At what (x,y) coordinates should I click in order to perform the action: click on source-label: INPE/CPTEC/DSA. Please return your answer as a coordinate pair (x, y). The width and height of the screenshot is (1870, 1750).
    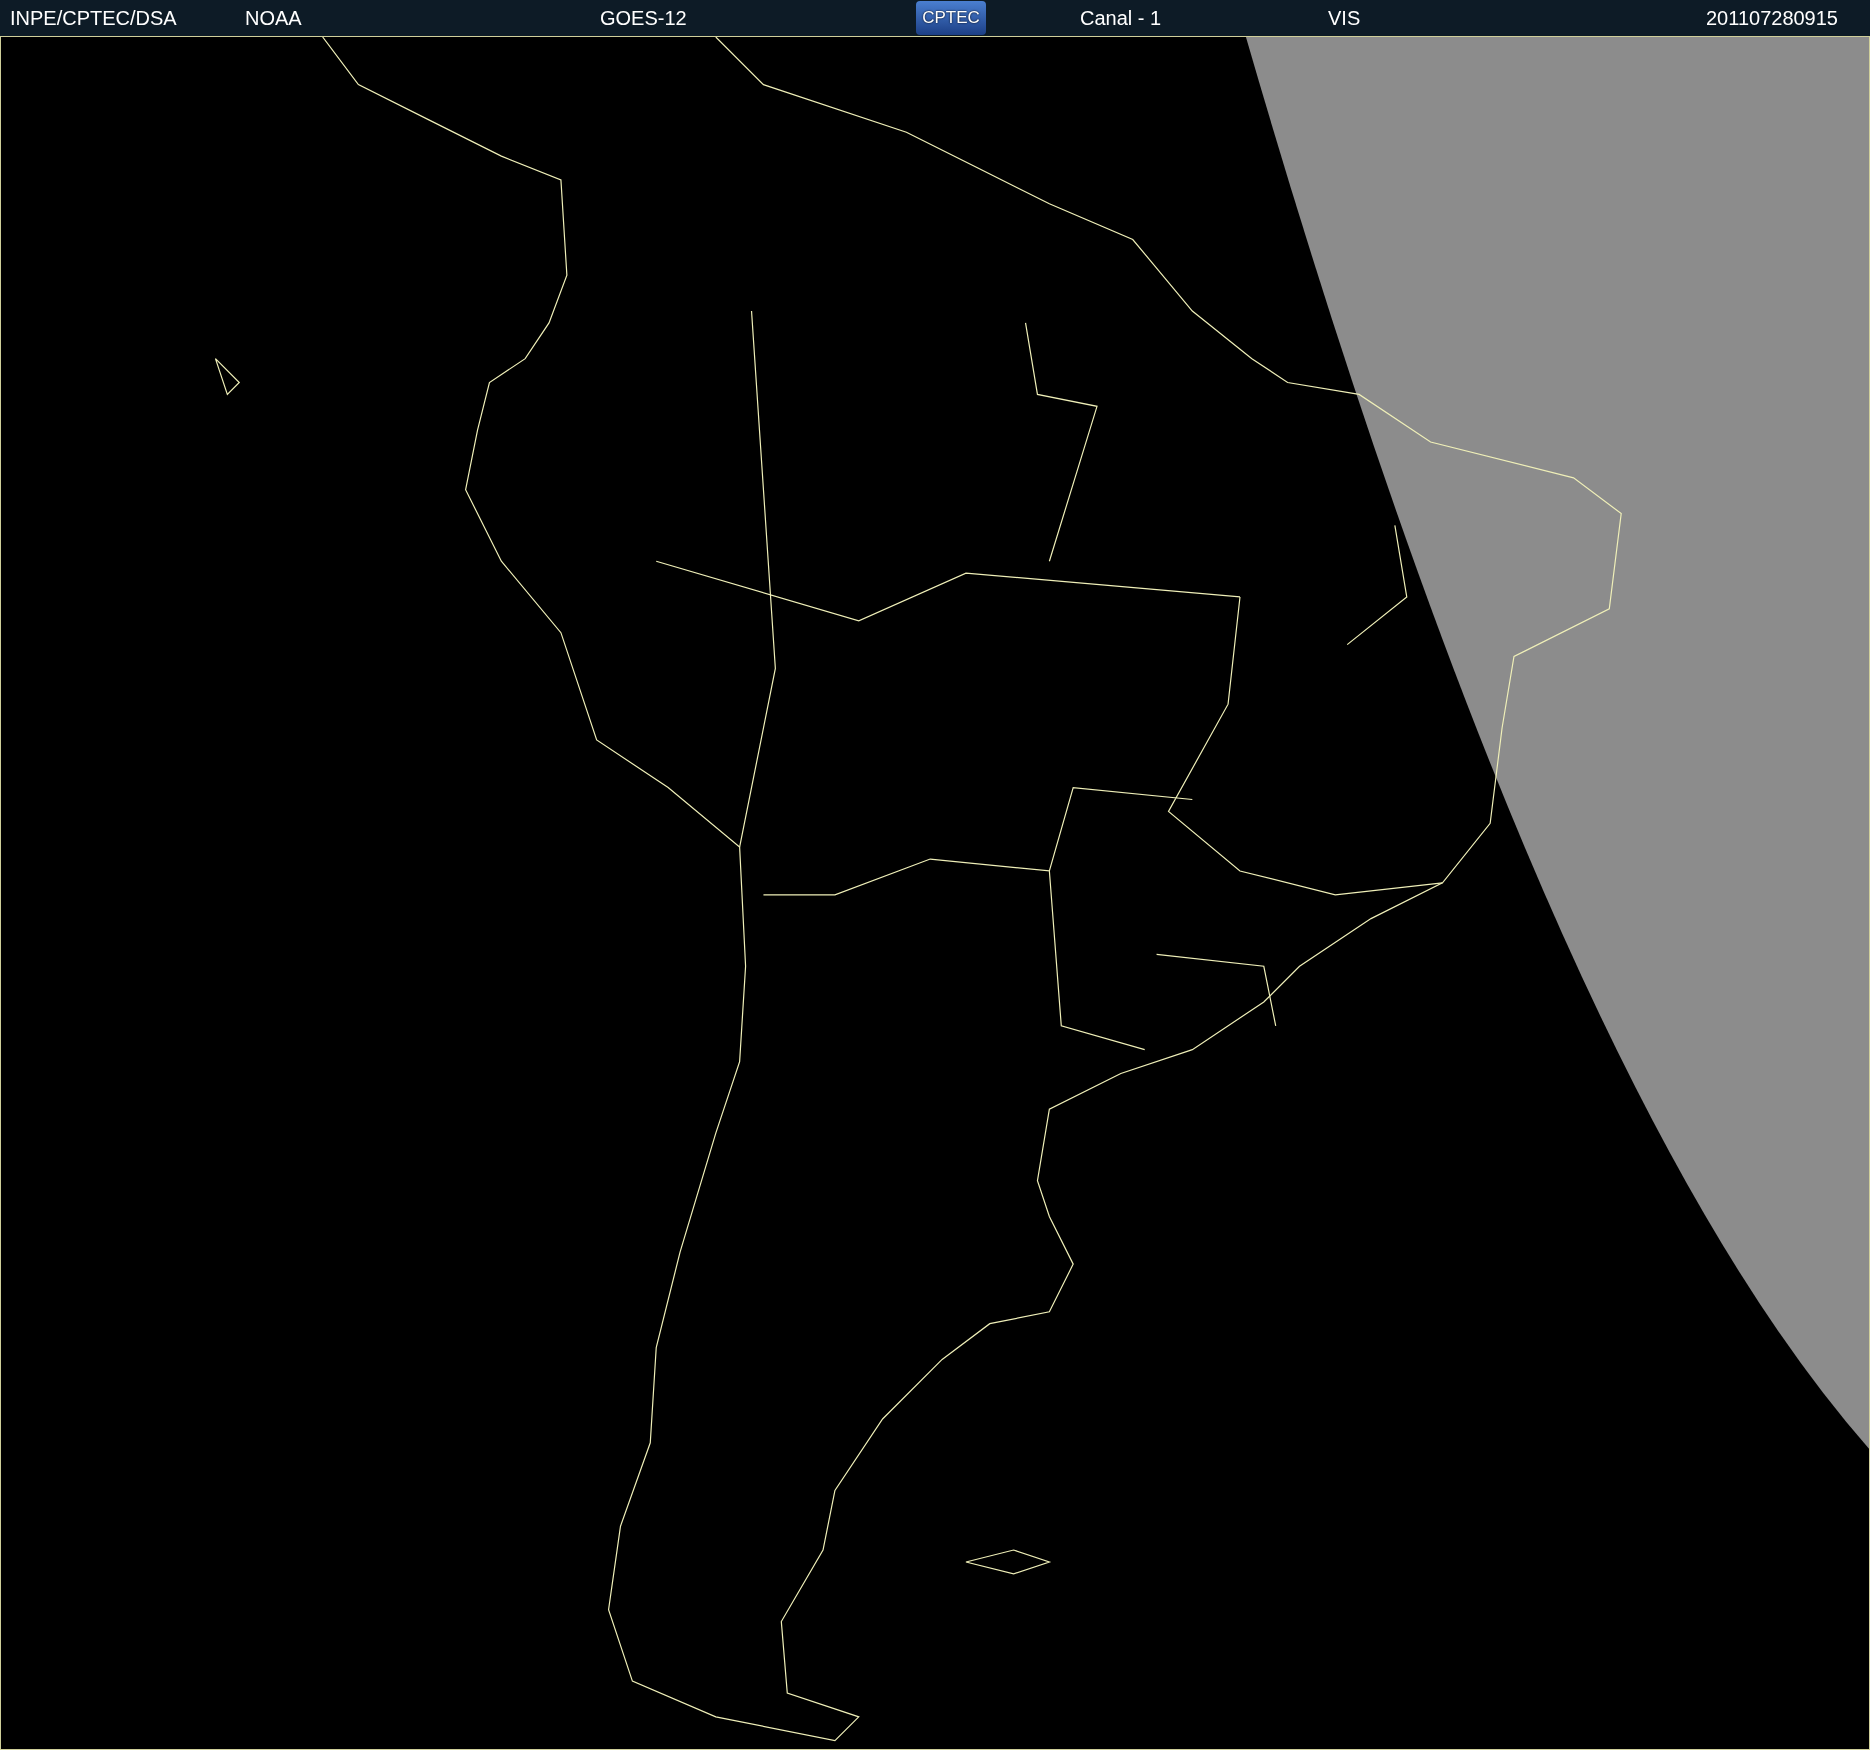
    Looking at the image, I should click on (94, 18).